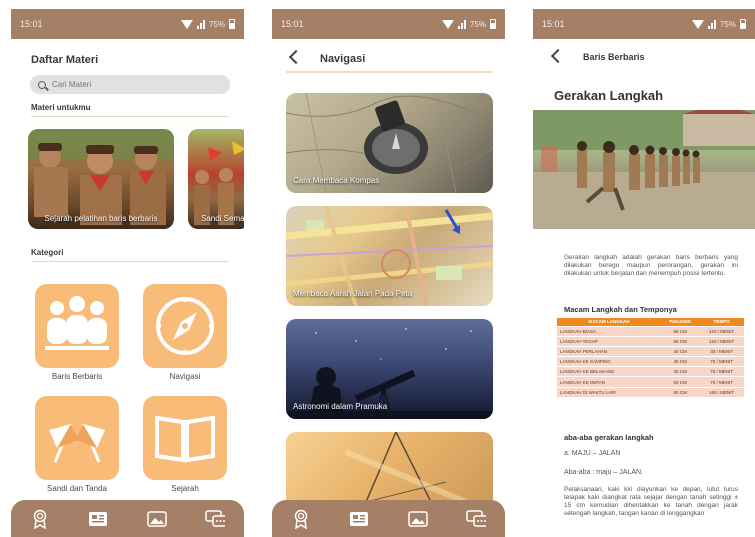 This screenshot has height=537, width=755. I want to click on category-tile-baris-berbaris, so click(77, 326).